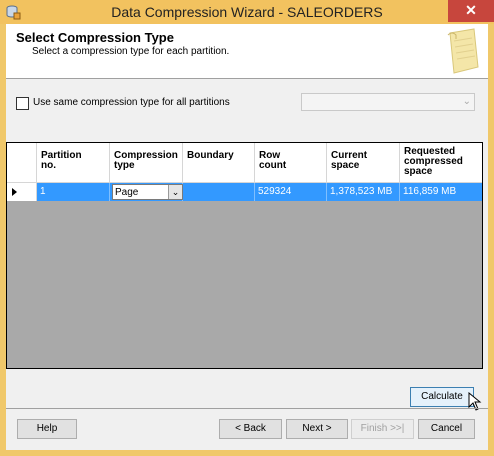 Image resolution: width=494 pixels, height=456 pixels. Describe the element at coordinates (247, 408) in the screenshot. I see `footer-divider` at that location.